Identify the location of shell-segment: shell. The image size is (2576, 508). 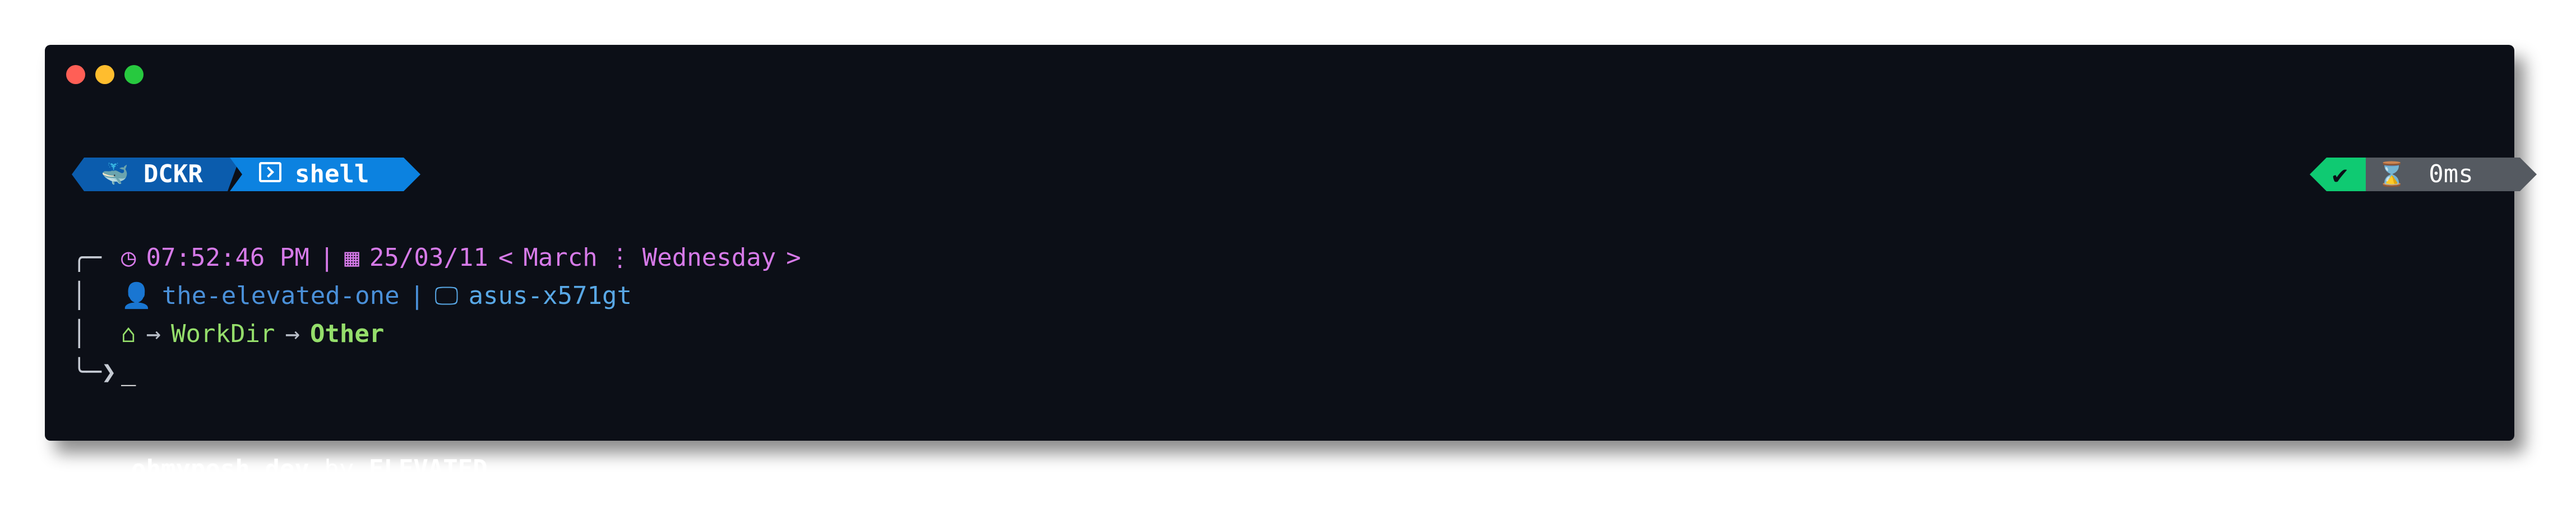
(325, 174).